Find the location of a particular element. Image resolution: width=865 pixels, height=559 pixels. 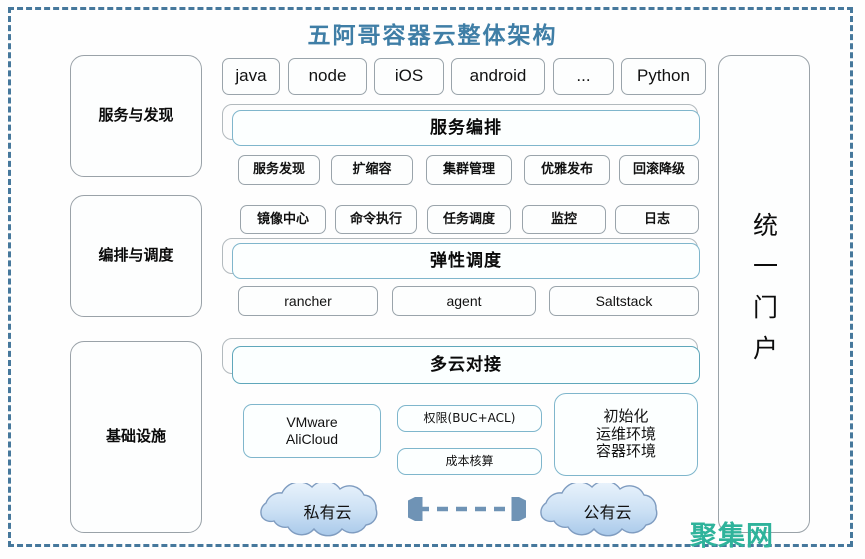

chip-agent: agent is located at coordinates (464, 301).